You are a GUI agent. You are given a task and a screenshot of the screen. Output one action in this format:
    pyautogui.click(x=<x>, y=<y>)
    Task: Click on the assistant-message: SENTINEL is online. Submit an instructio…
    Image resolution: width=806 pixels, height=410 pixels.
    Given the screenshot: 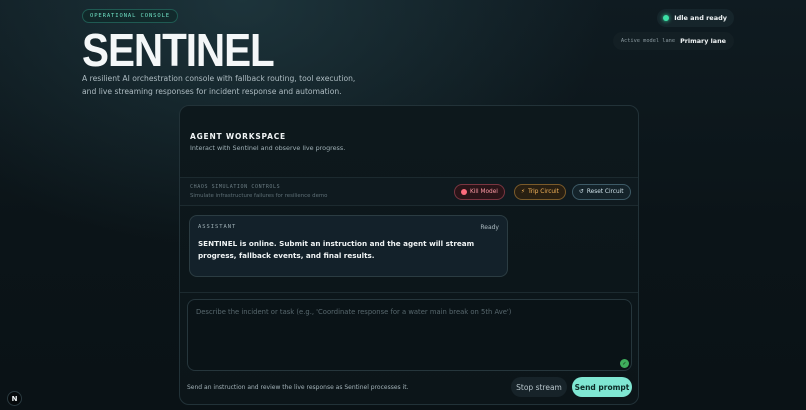 What is the action you would take?
    pyautogui.click(x=336, y=249)
    